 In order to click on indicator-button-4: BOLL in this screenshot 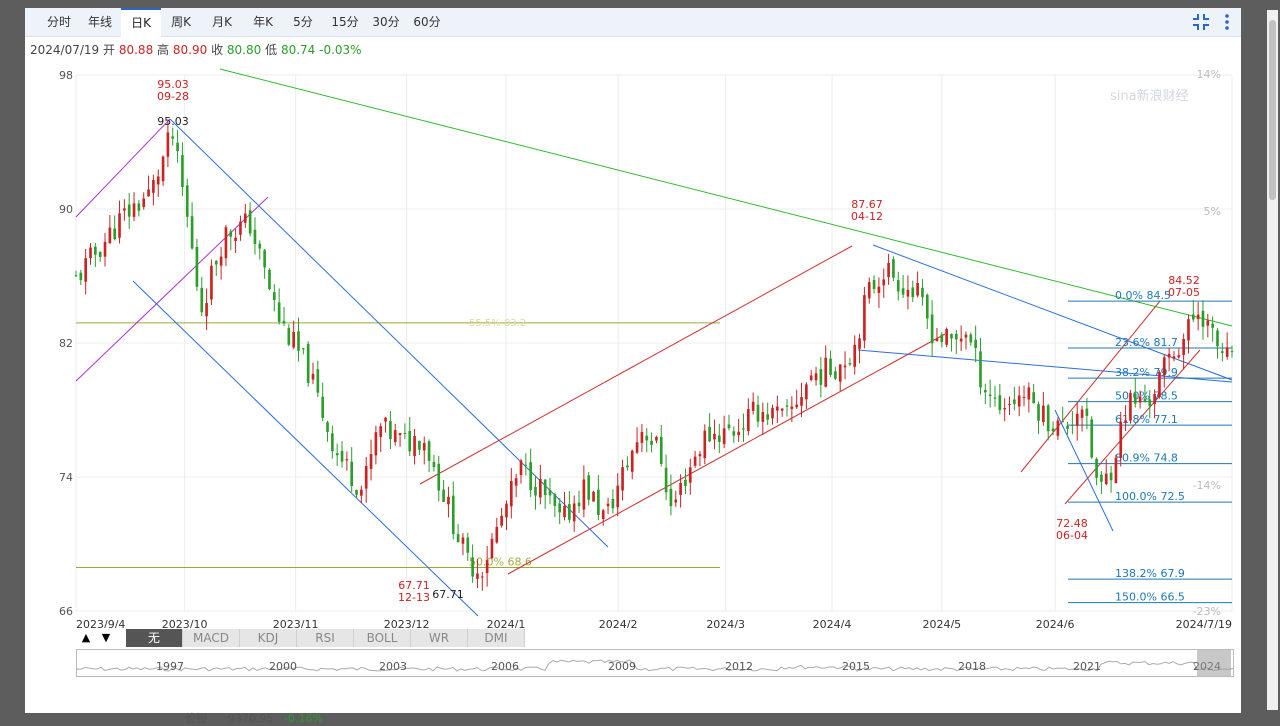, I will do `click(382, 638)`.